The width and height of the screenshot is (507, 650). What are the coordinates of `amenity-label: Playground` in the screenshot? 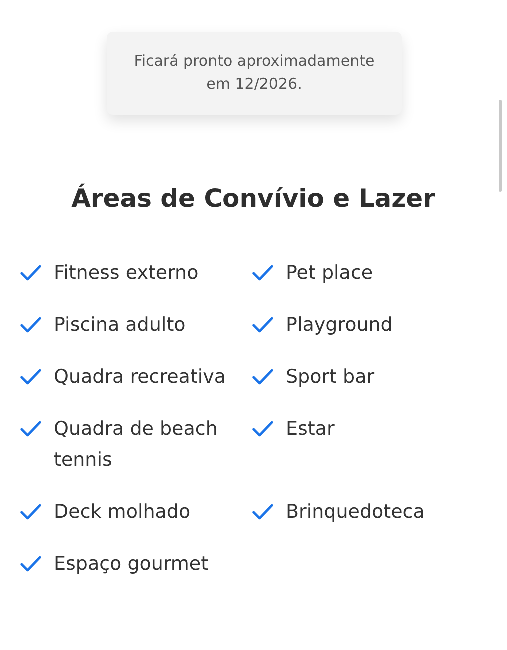 It's located at (339, 325).